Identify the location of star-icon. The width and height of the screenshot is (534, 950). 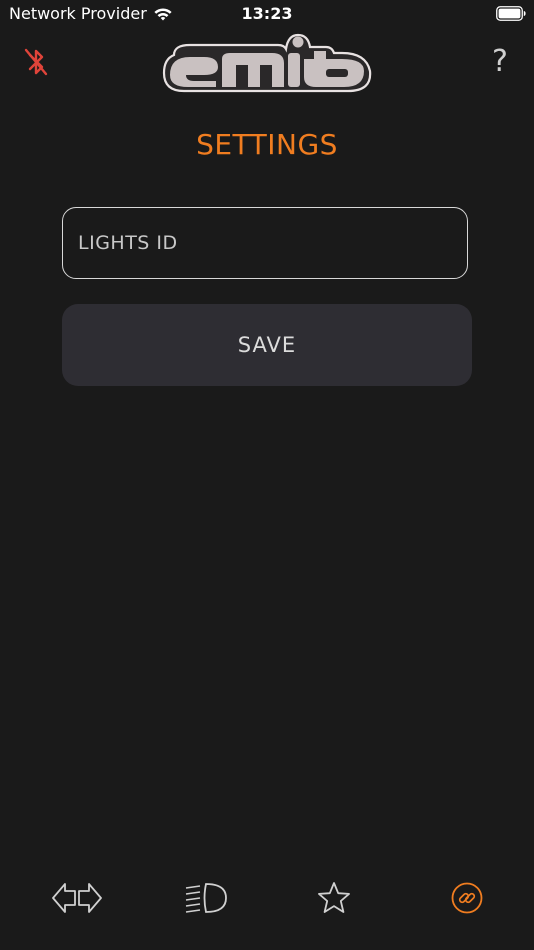
(334, 897).